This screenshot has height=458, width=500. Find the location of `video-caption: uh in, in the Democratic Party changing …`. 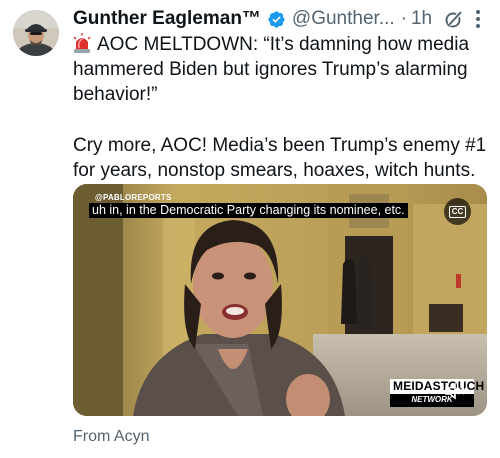

video-caption: uh in, in the Democratic Party changing … is located at coordinates (248, 210).